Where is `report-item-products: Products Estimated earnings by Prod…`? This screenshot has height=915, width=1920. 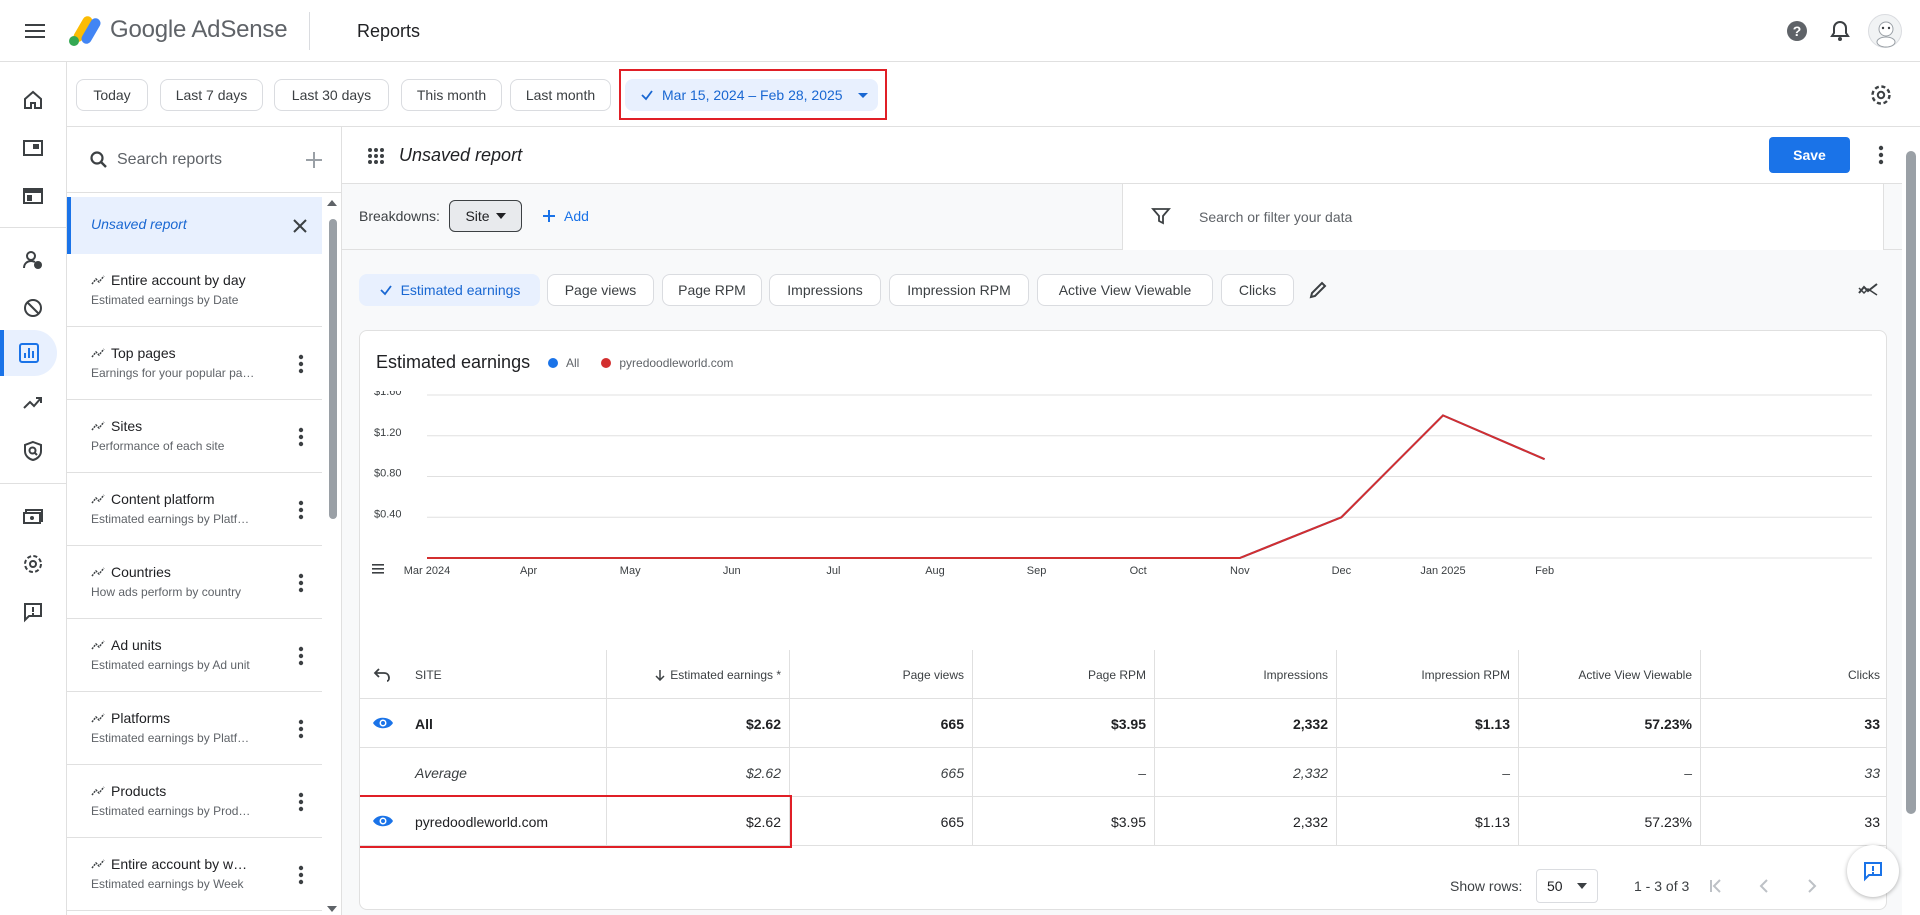 report-item-products: Products Estimated earnings by Prod… is located at coordinates (194, 801).